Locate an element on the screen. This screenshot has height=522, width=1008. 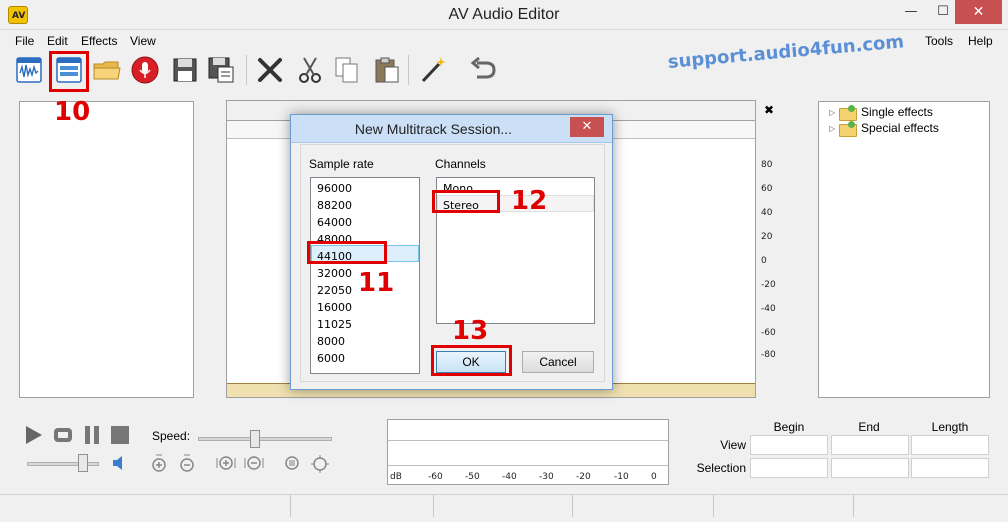
menu-help: Help is located at coordinates (980, 41).